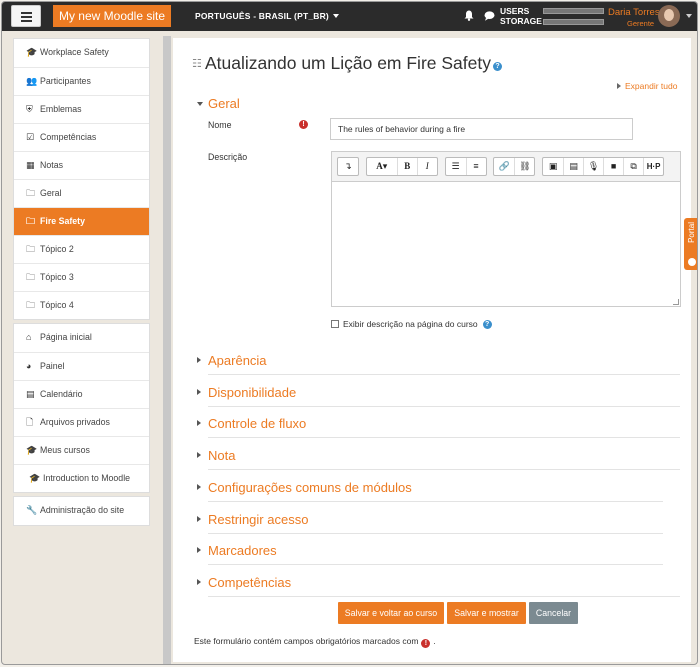  What do you see at coordinates (411, 324) in the screenshot?
I see `show-description-checkbox: Exibir descrição na página do curso?` at bounding box center [411, 324].